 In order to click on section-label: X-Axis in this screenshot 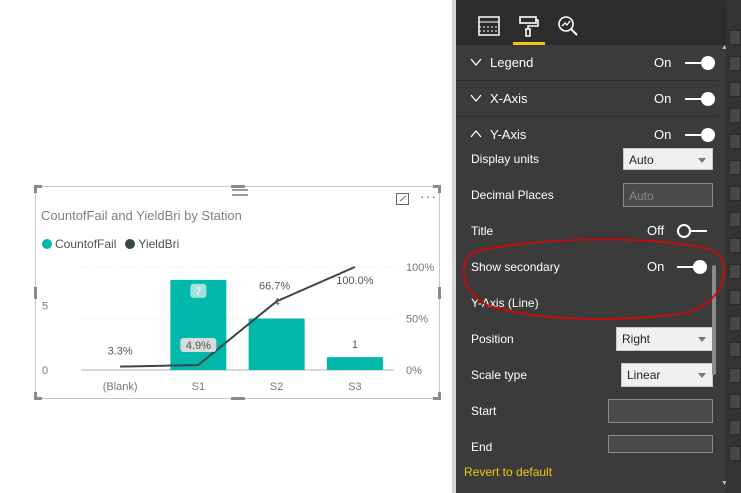, I will do `click(509, 98)`.